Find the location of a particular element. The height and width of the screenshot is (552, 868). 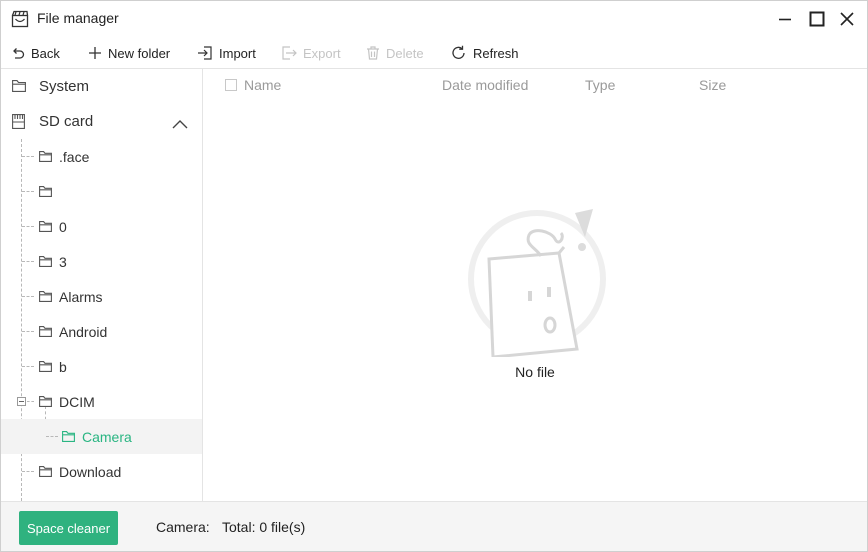

select-all-checkbox is located at coordinates (231, 85).